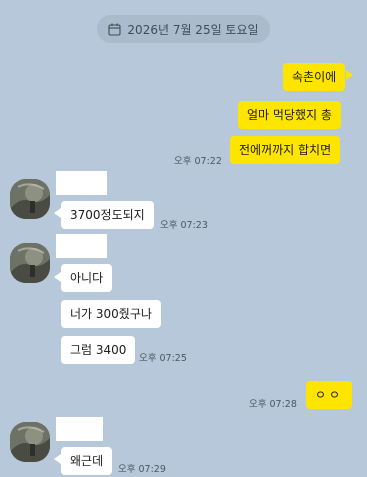 The height and width of the screenshot is (477, 367). Describe the element at coordinates (314, 77) in the screenshot. I see `my-message: 속촌이에` at that location.